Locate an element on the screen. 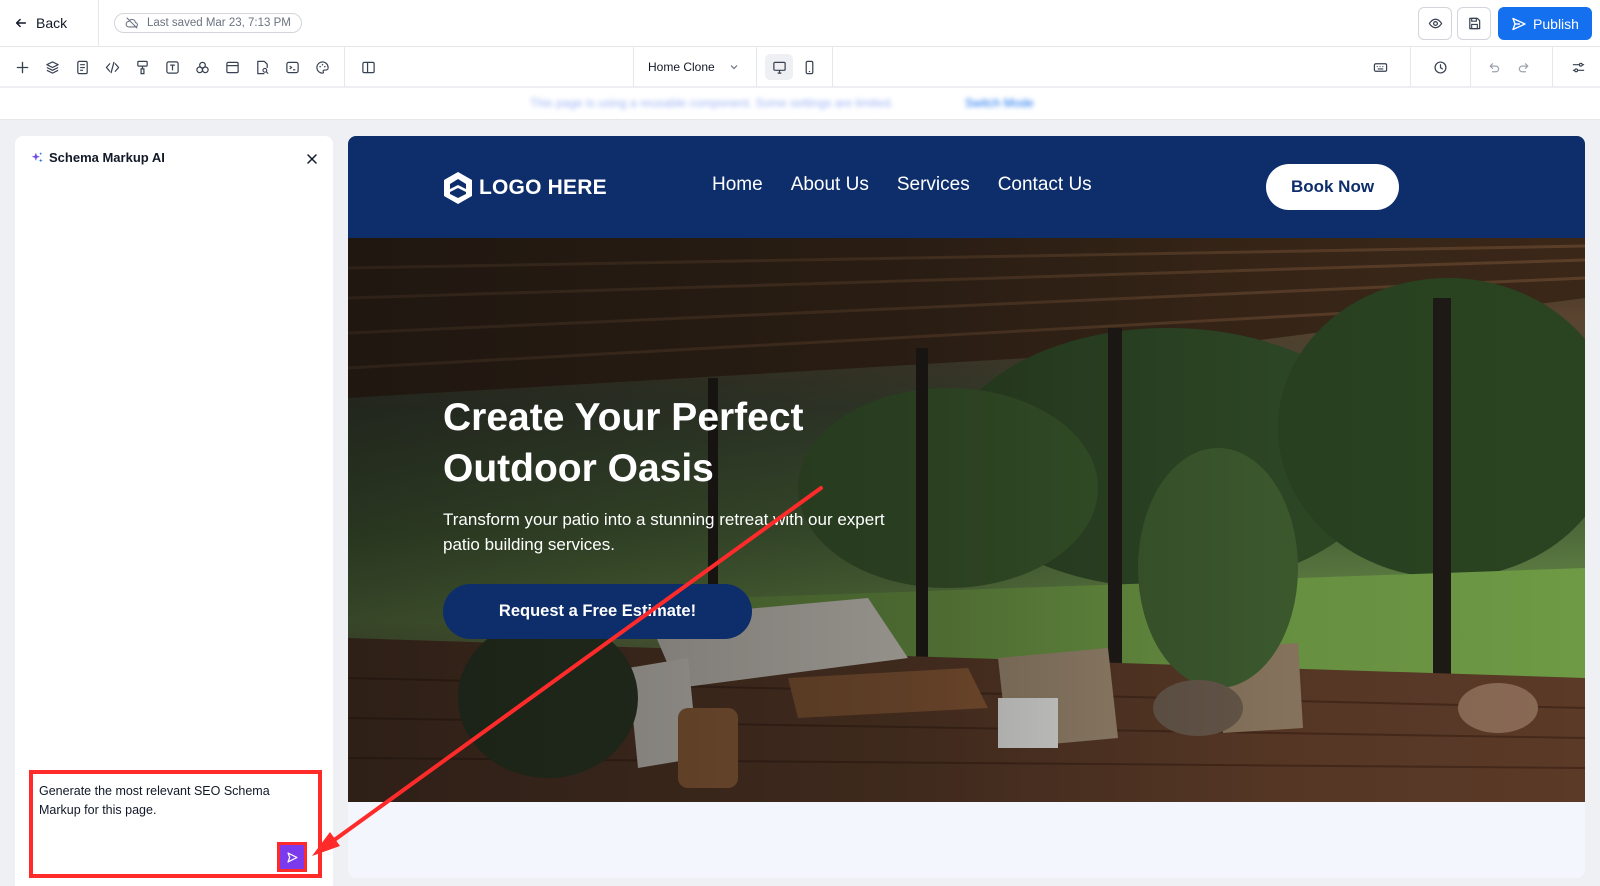 This screenshot has width=1600, height=886. preview-button is located at coordinates (1435, 23).